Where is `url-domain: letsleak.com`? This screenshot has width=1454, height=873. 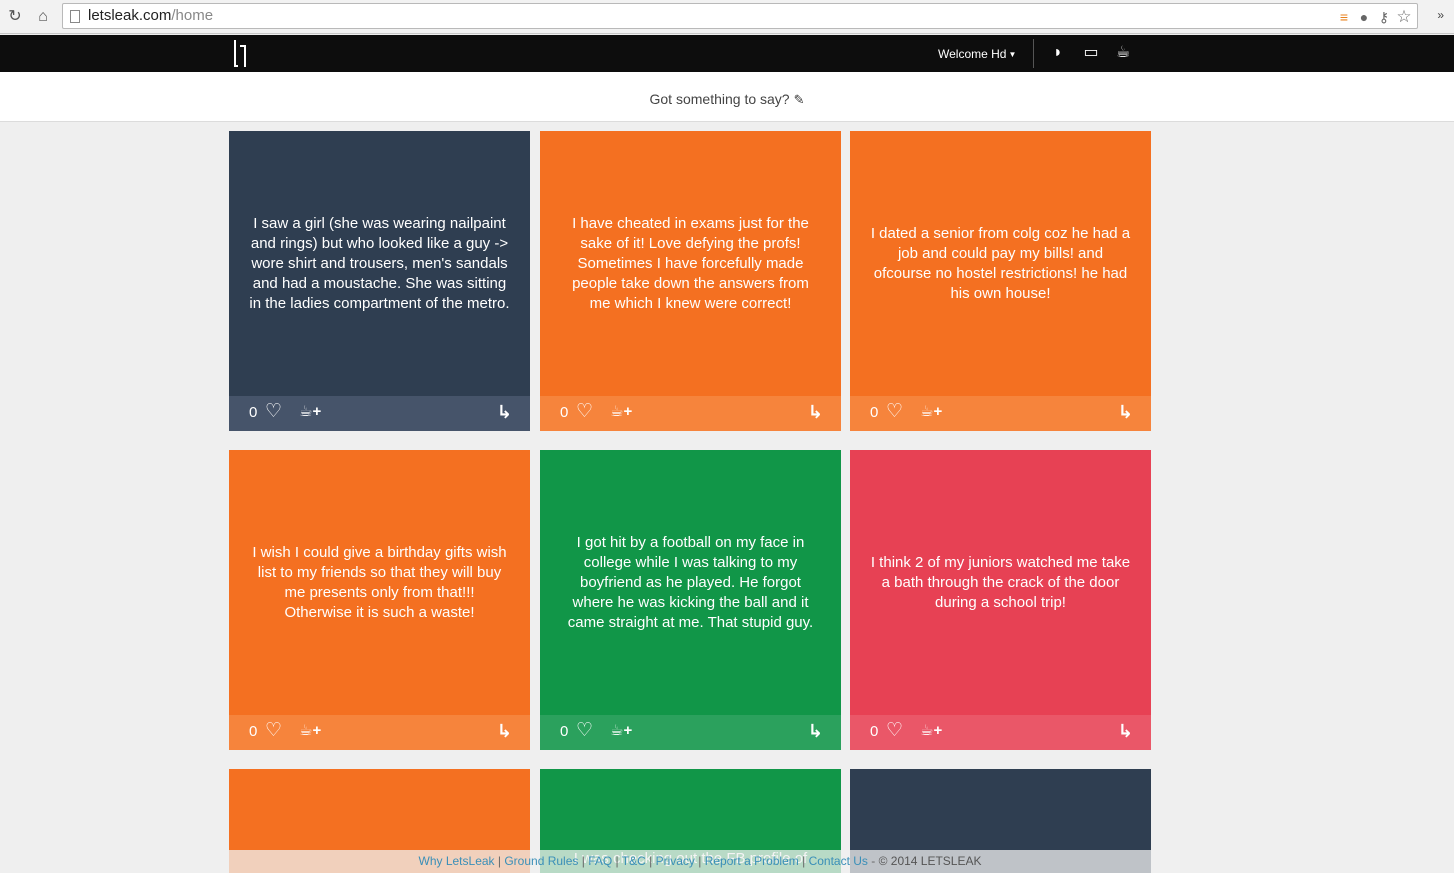 url-domain: letsleak.com is located at coordinates (130, 15).